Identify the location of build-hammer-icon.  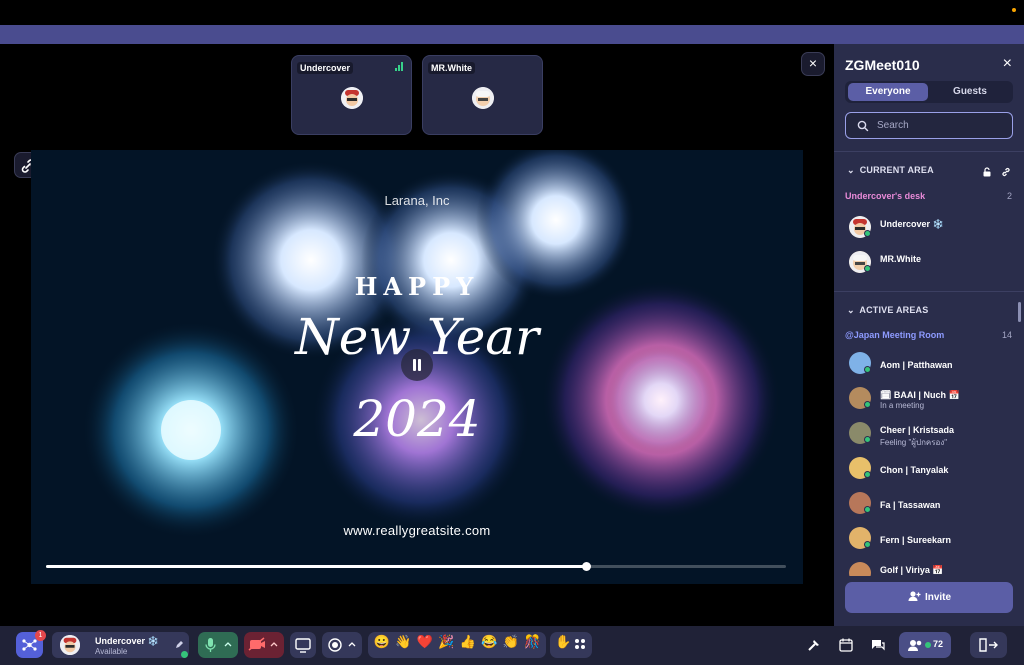
(814, 647).